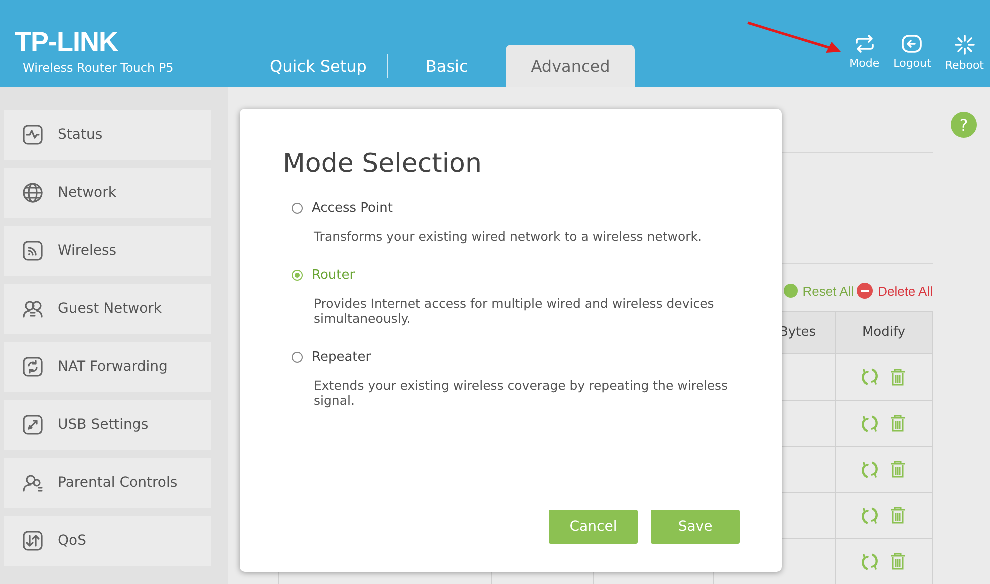 The height and width of the screenshot is (584, 990). I want to click on column-header: Modify, so click(884, 332).